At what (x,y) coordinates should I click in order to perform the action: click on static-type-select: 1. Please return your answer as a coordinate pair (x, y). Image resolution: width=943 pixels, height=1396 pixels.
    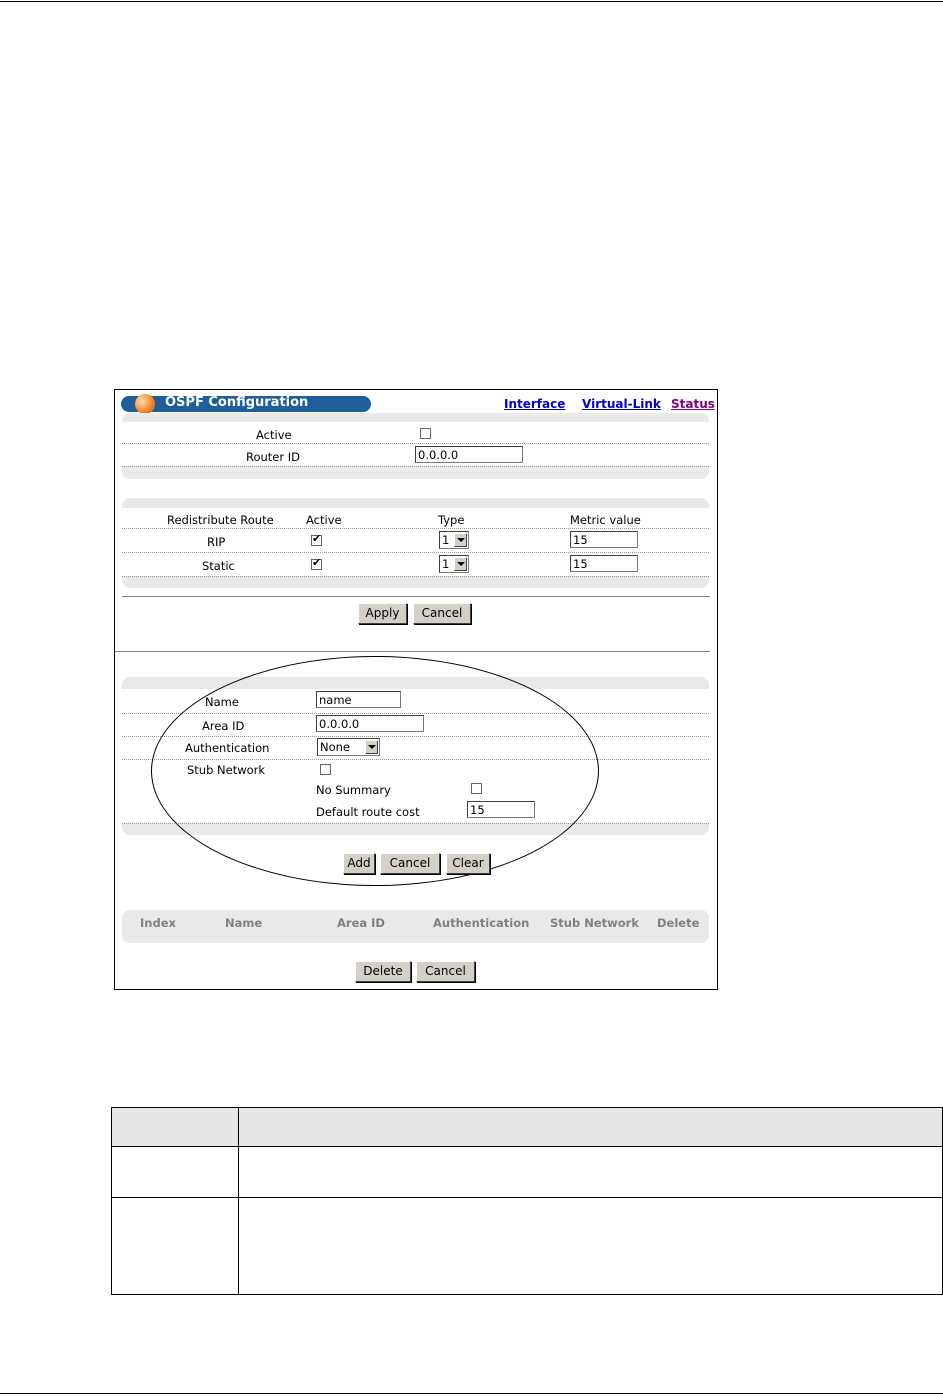
    Looking at the image, I should click on (454, 564).